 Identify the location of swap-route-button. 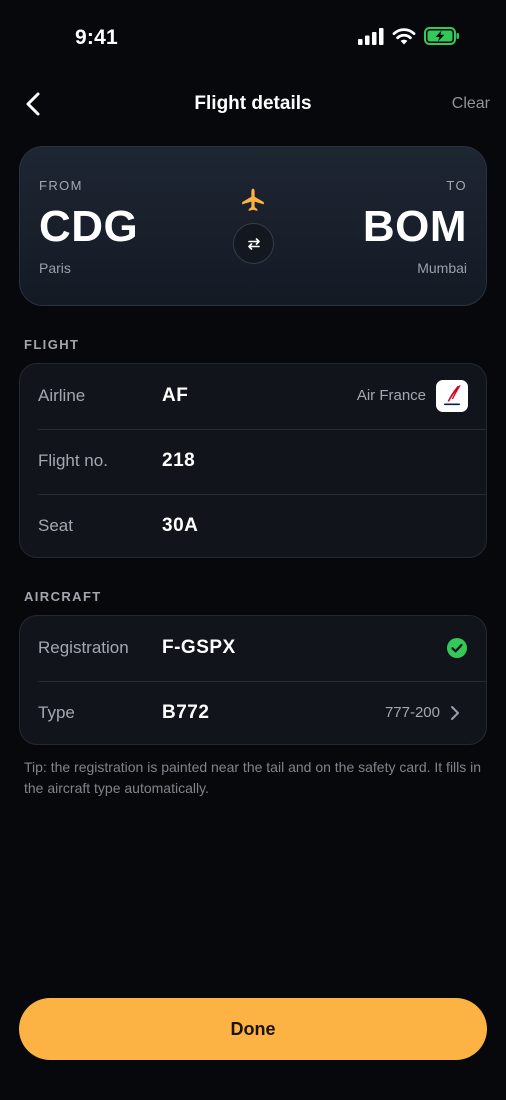
(253, 243).